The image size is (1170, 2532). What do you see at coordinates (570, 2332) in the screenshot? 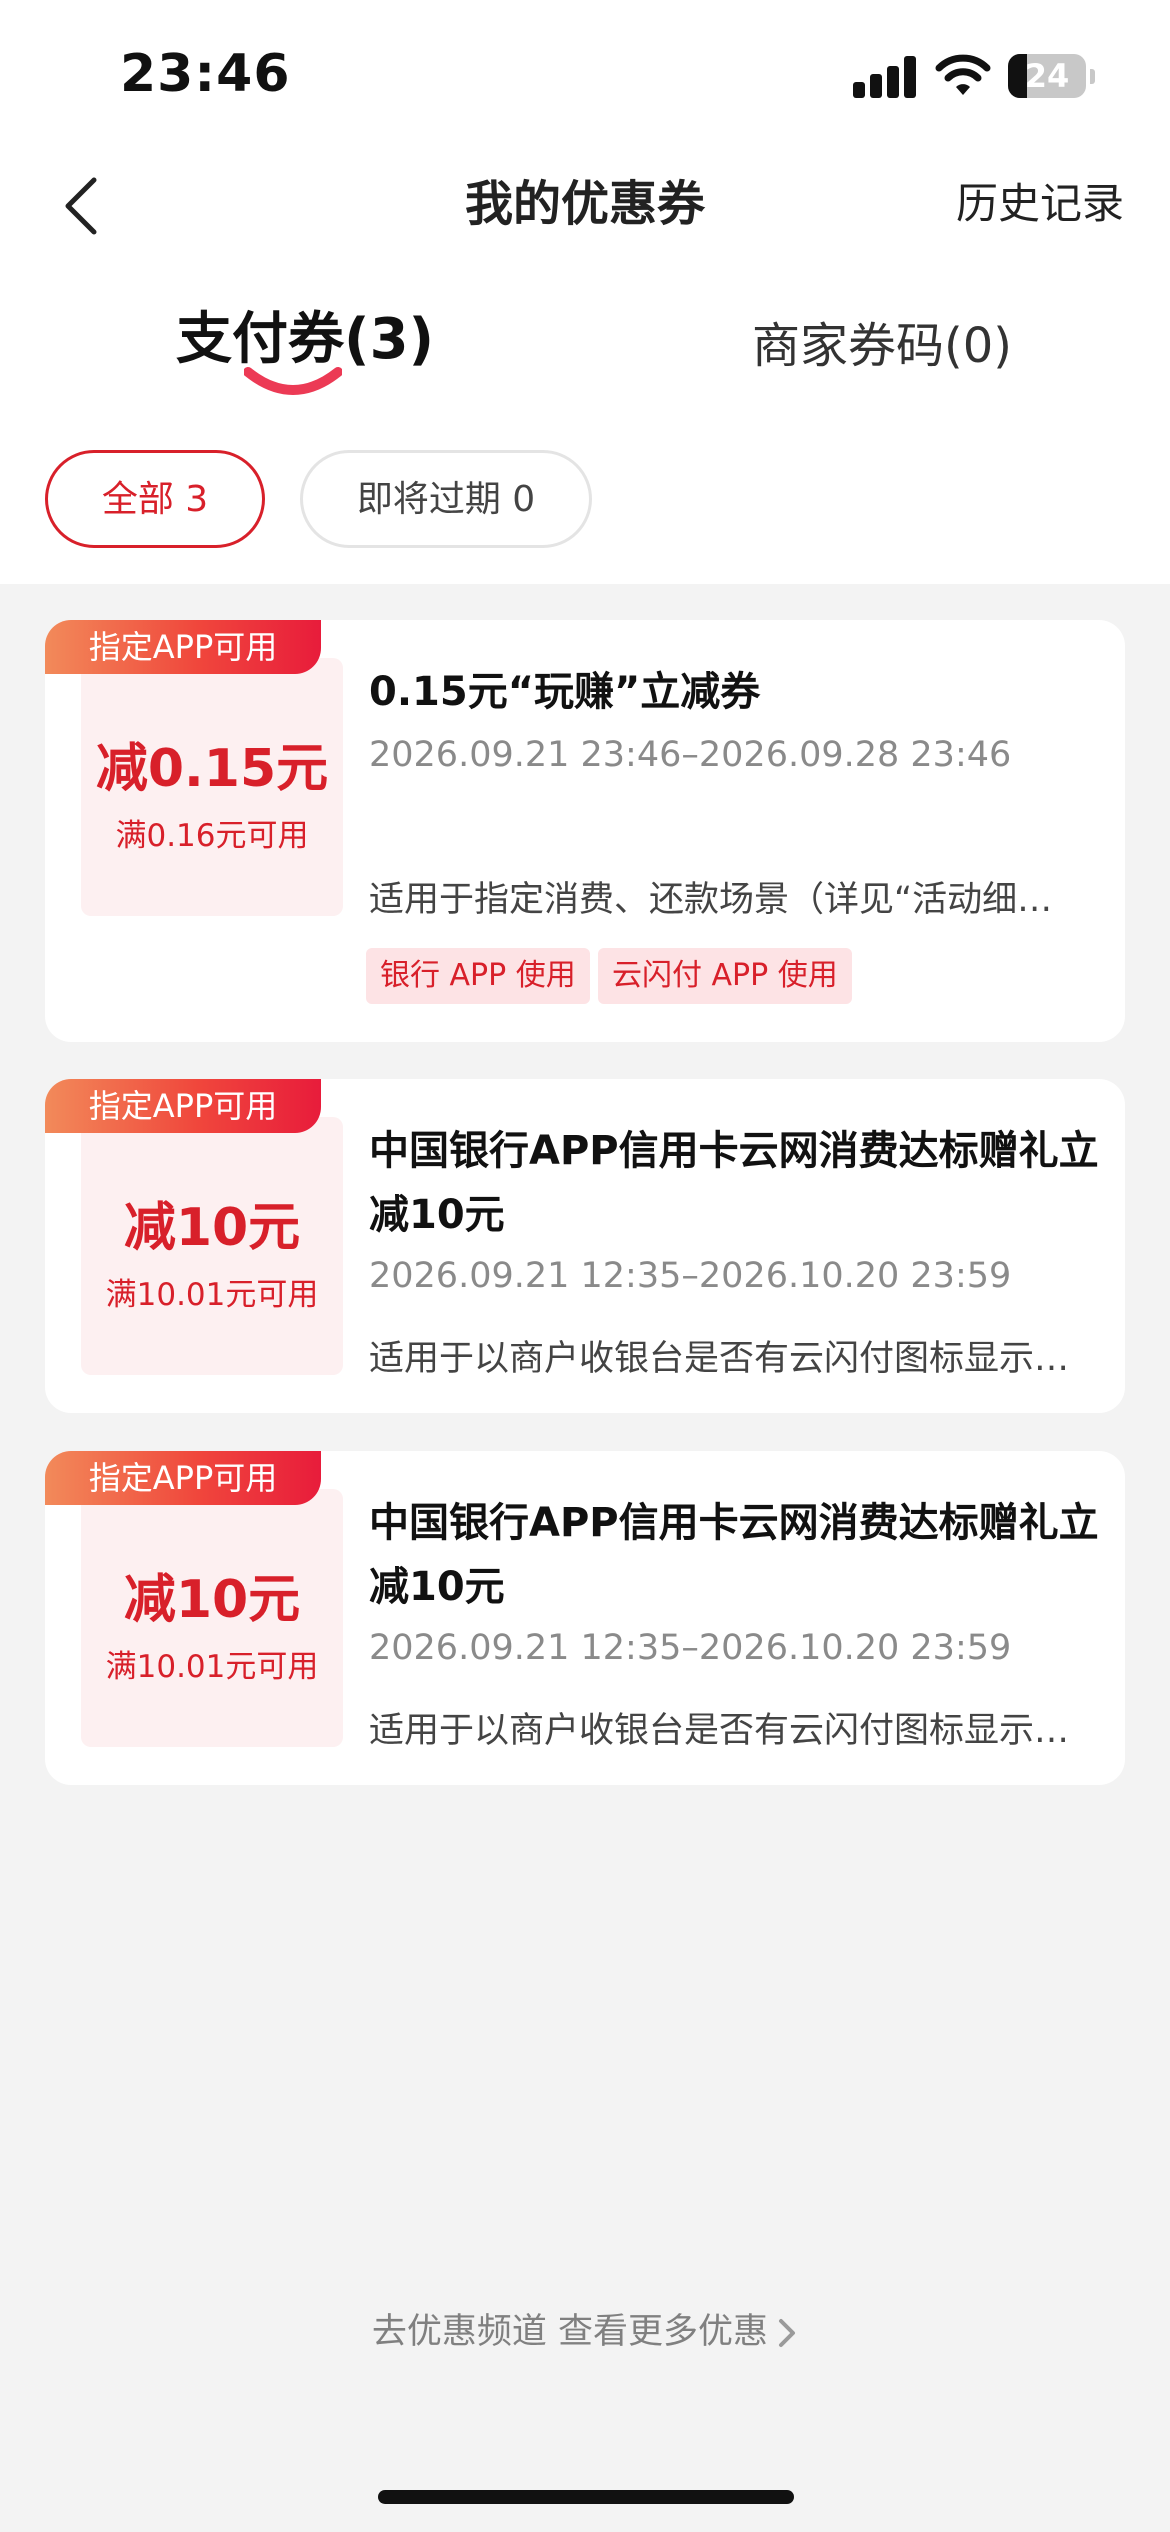
I see `more-offers-label: 去优惠频道 查看更多优惠` at bounding box center [570, 2332].